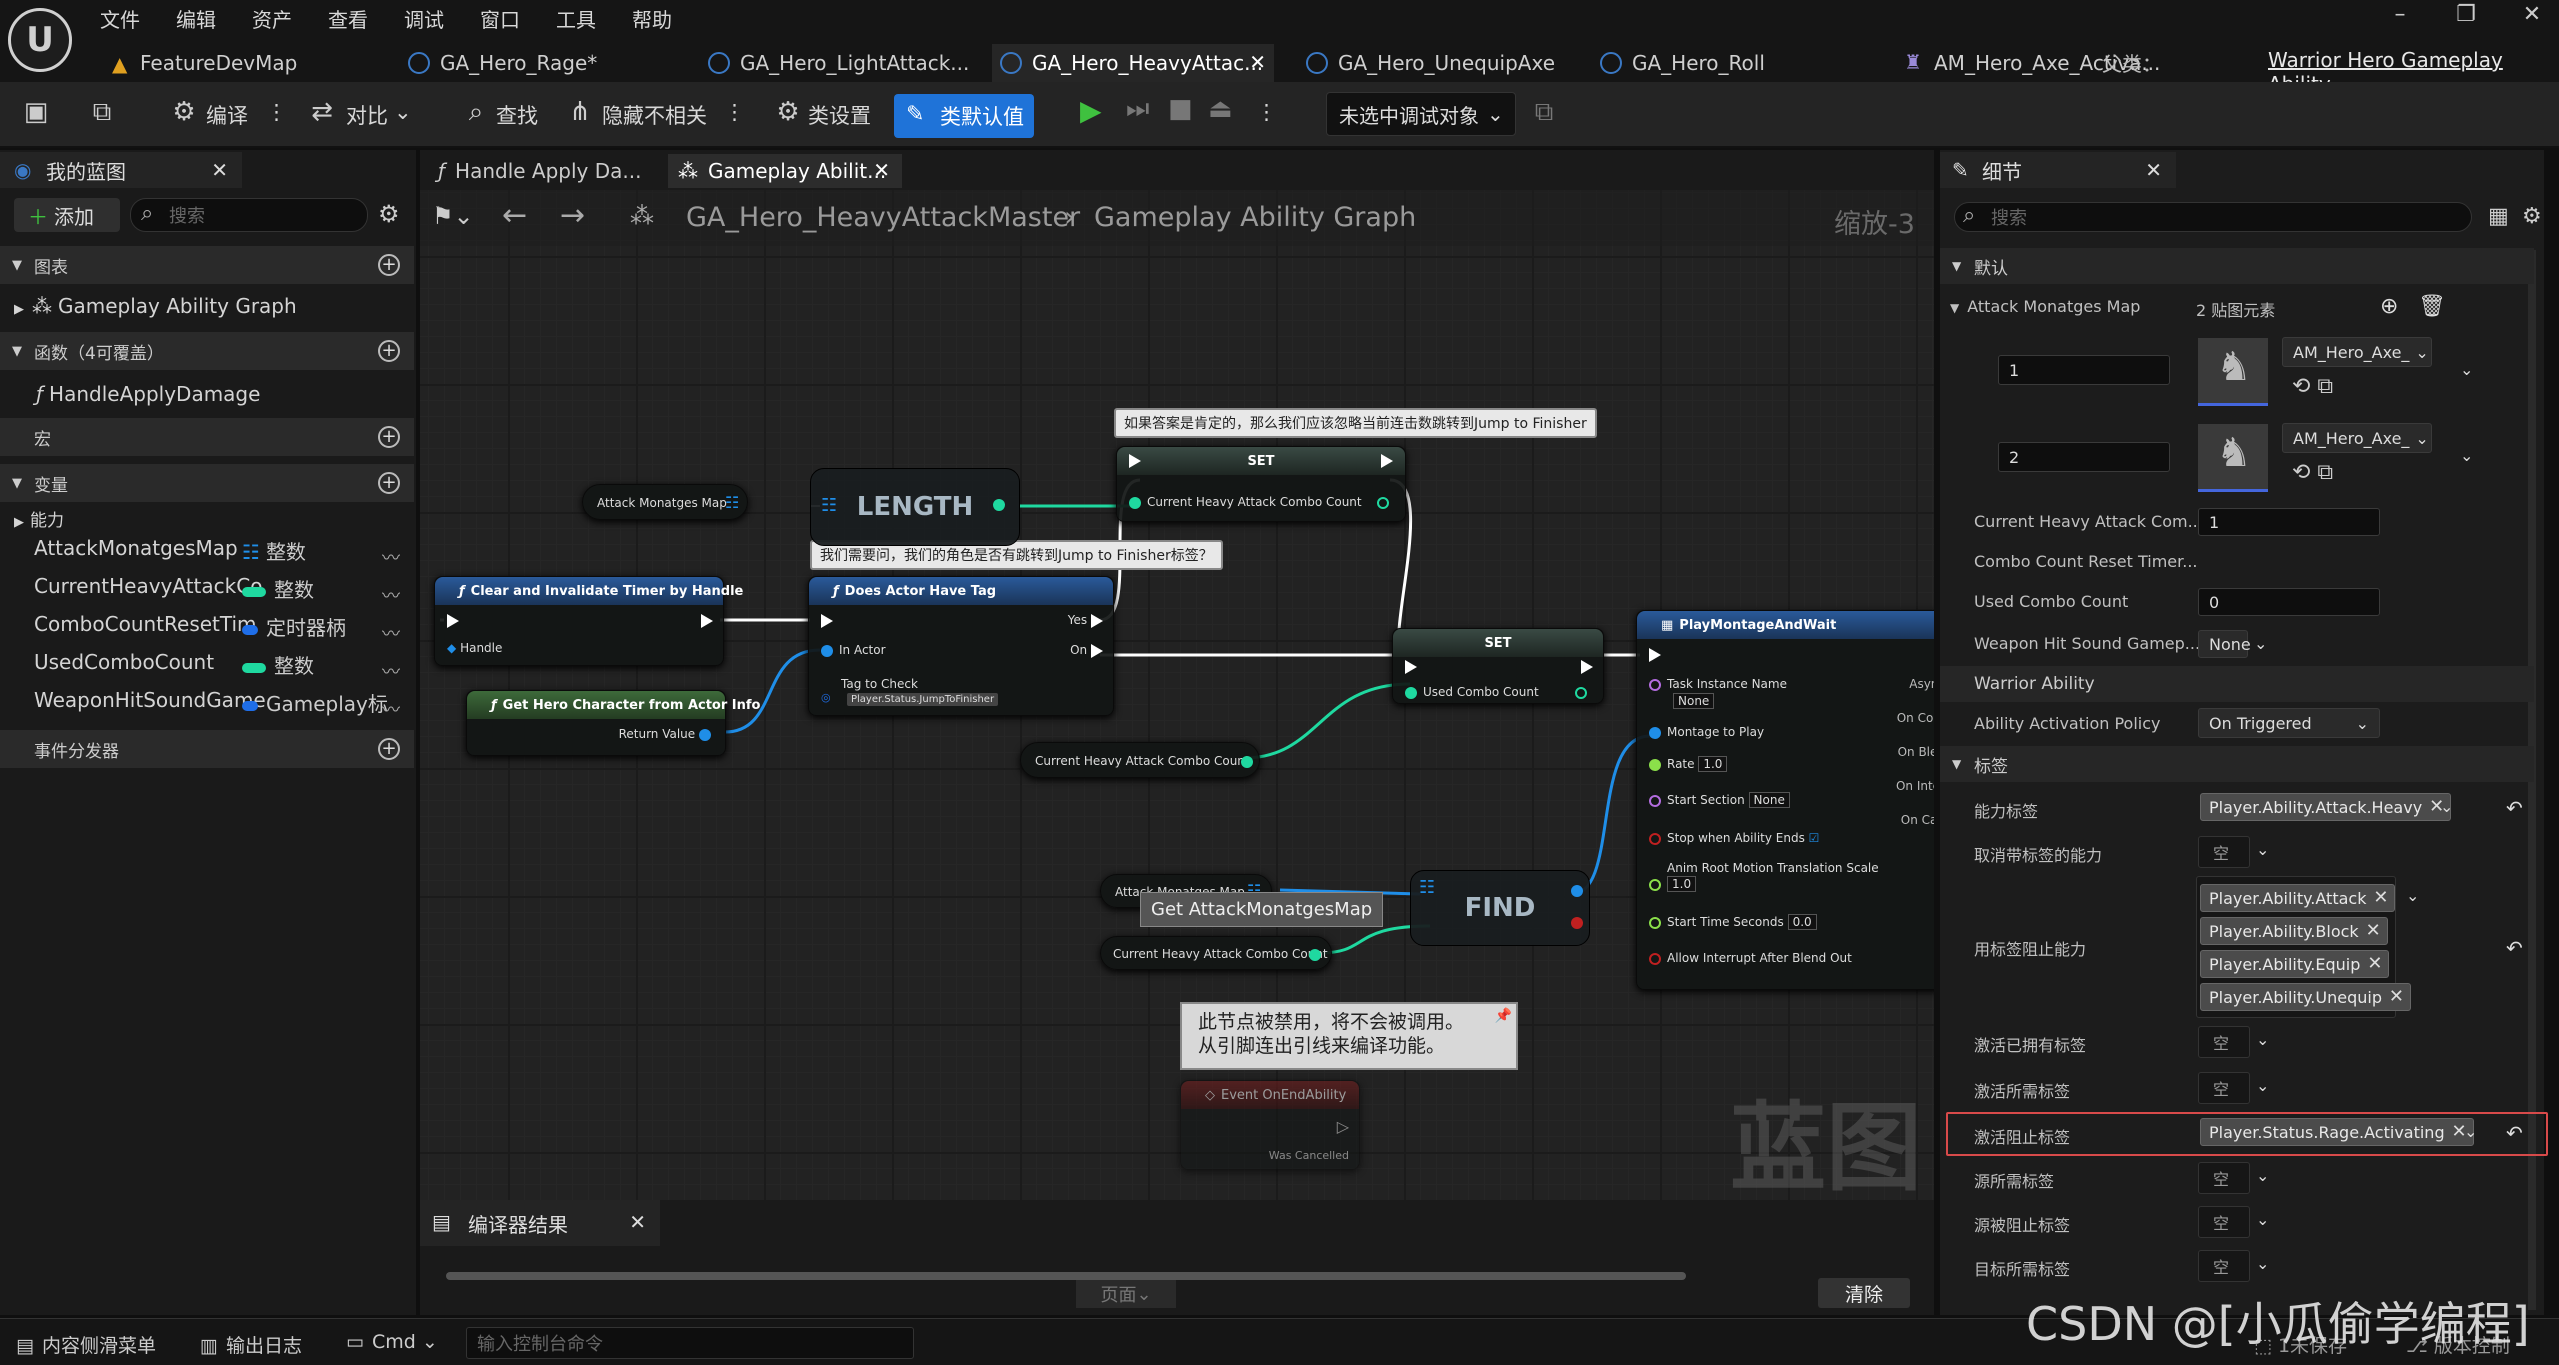 Image resolution: width=2559 pixels, height=1365 pixels. What do you see at coordinates (322, 112) in the screenshot?
I see `diff-icon: ⇄` at bounding box center [322, 112].